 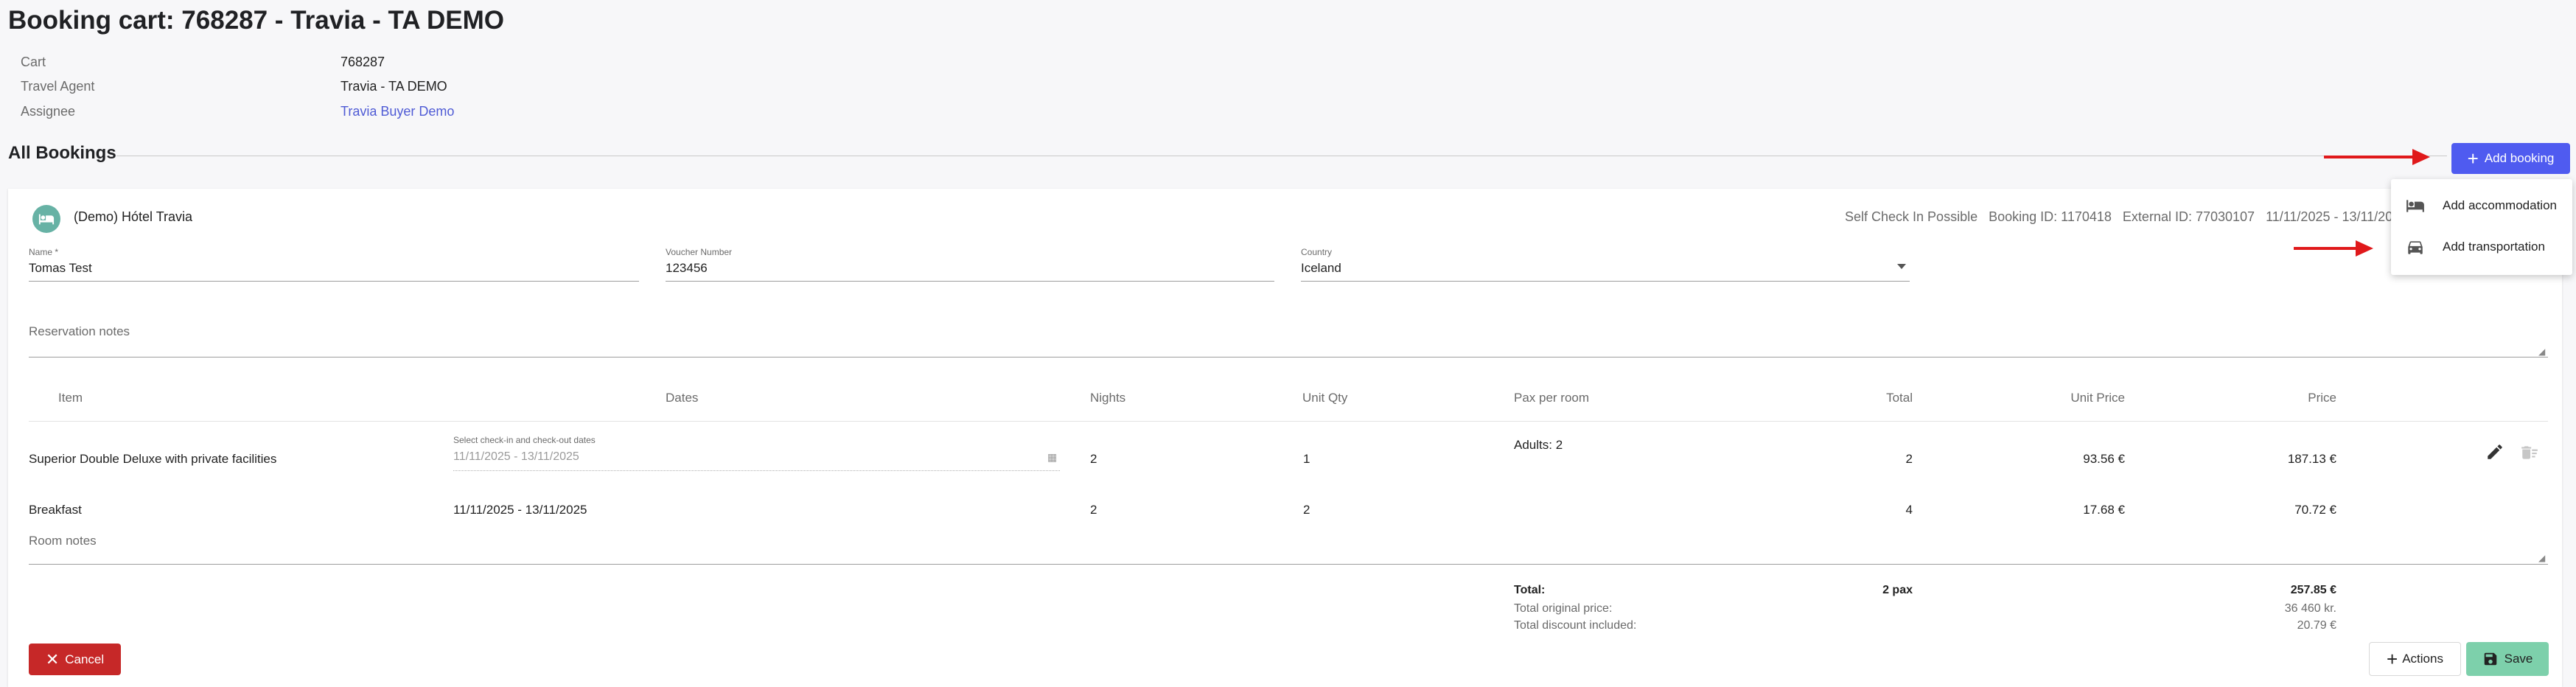 I want to click on edit-icon, so click(x=2495, y=453).